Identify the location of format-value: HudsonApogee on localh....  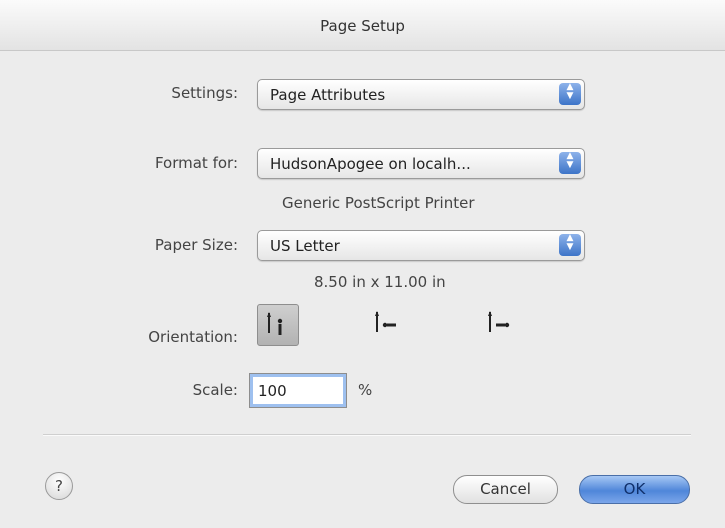
(370, 164).